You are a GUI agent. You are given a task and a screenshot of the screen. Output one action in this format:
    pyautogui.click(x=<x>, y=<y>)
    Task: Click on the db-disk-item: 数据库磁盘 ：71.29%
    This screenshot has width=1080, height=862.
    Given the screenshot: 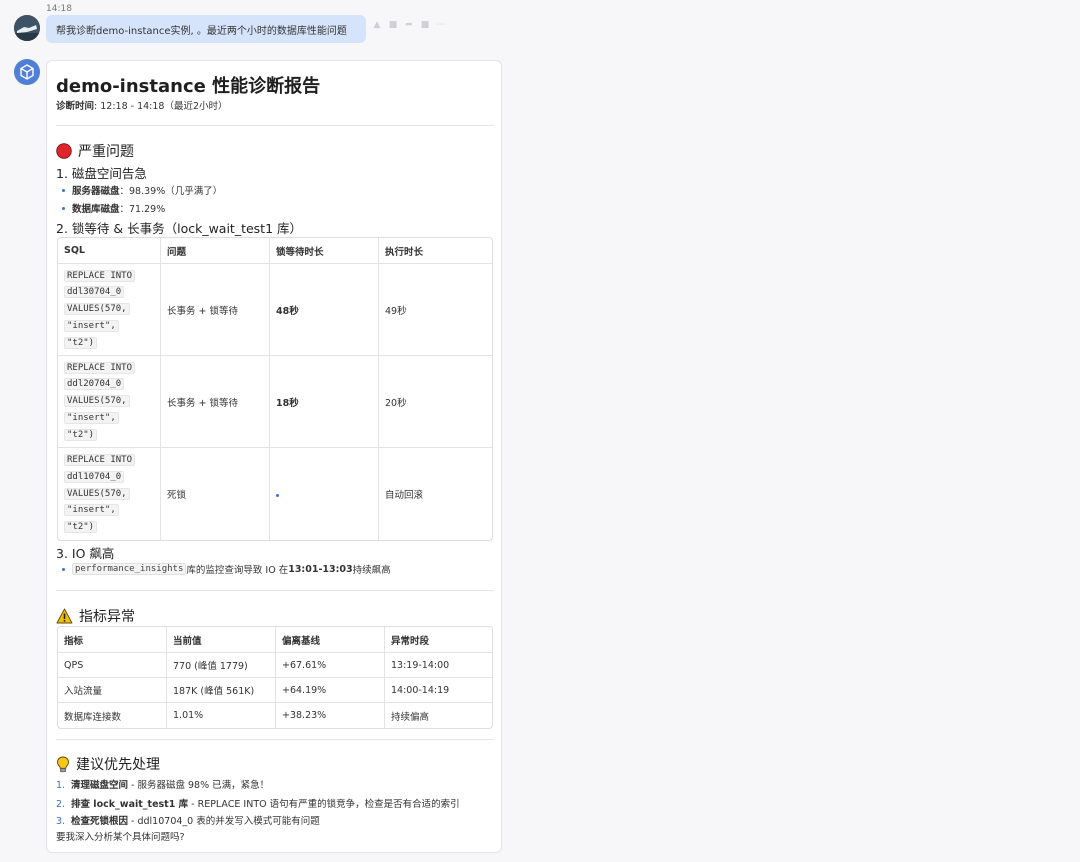 What is the action you would take?
    pyautogui.click(x=113, y=208)
    